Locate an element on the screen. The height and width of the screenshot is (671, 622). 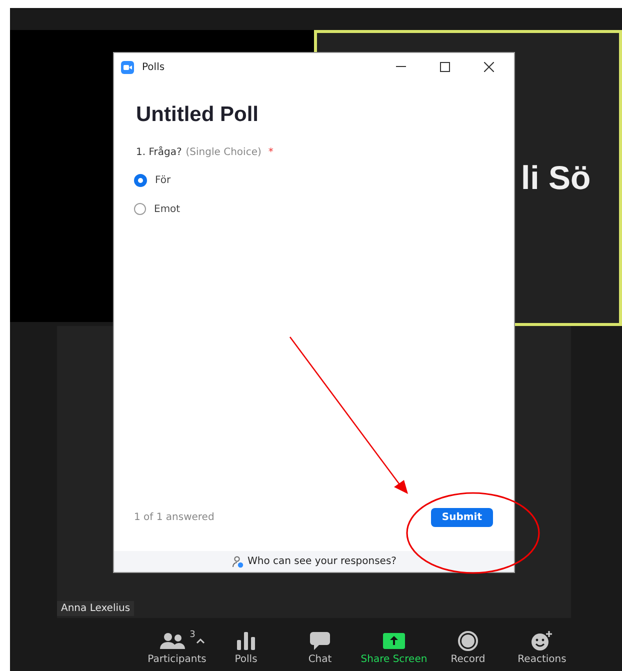
camera-icon is located at coordinates (127, 67).